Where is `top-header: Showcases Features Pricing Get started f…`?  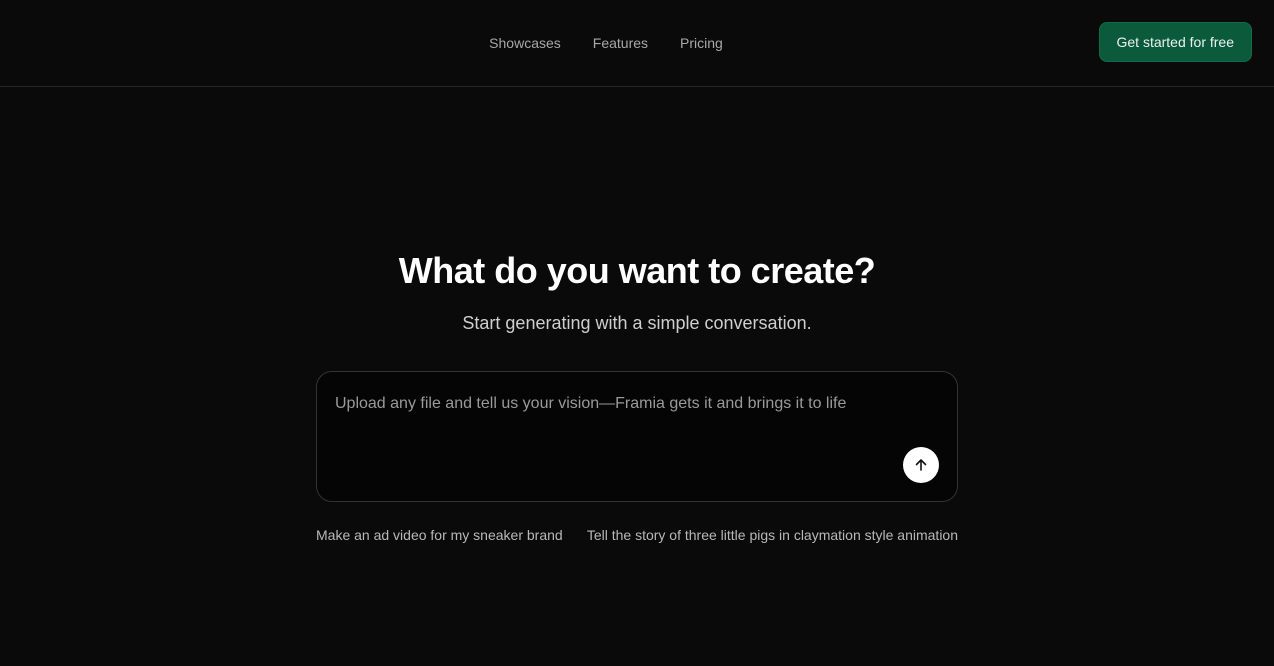 top-header: Showcases Features Pricing Get started f… is located at coordinates (637, 43).